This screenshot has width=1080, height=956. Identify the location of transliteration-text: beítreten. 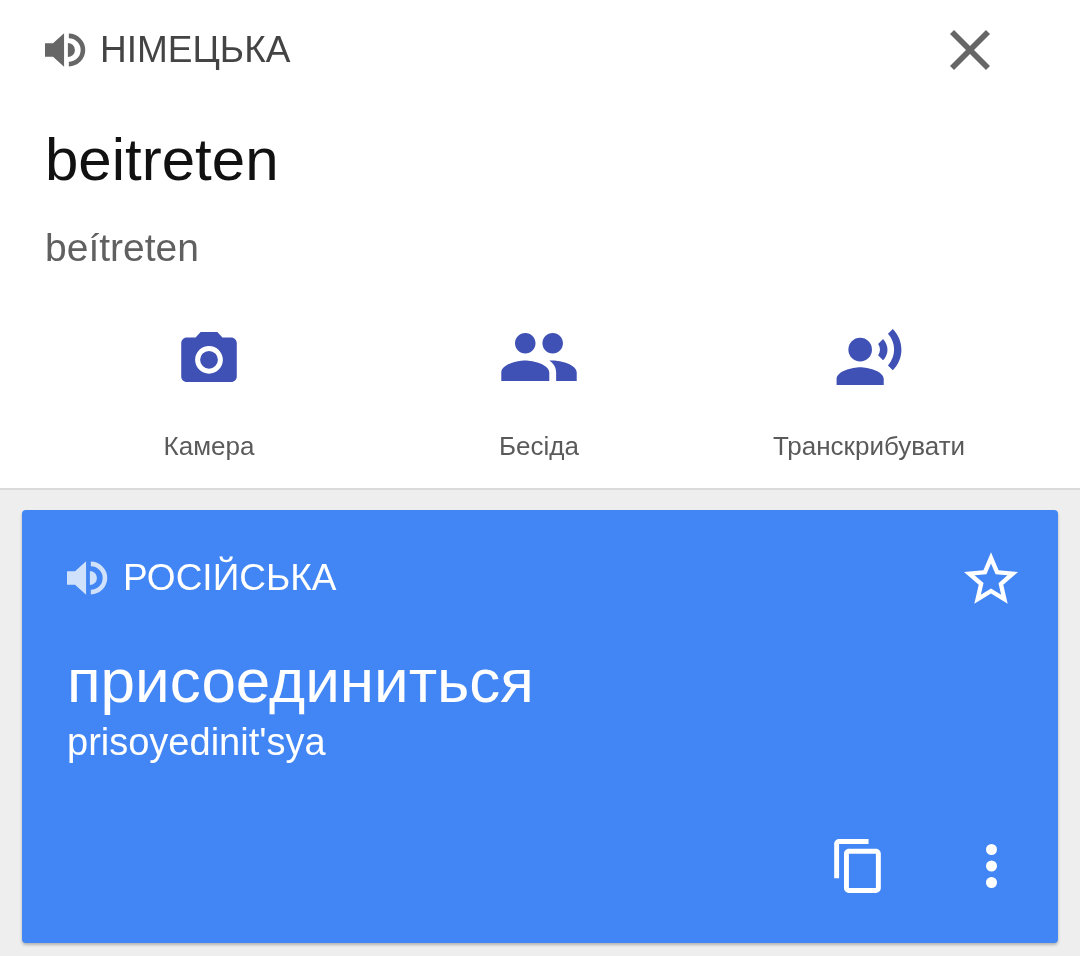
(122, 248).